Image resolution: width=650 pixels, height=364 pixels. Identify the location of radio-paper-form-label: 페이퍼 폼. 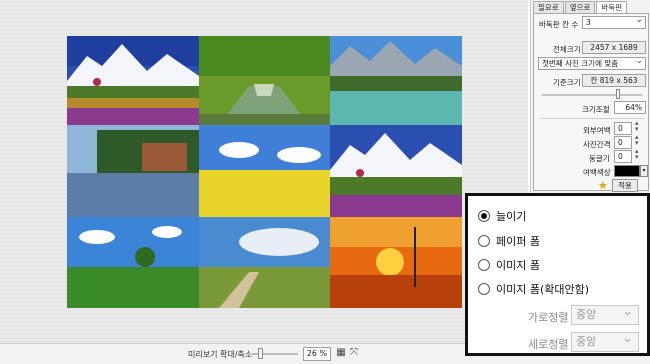
(518, 241).